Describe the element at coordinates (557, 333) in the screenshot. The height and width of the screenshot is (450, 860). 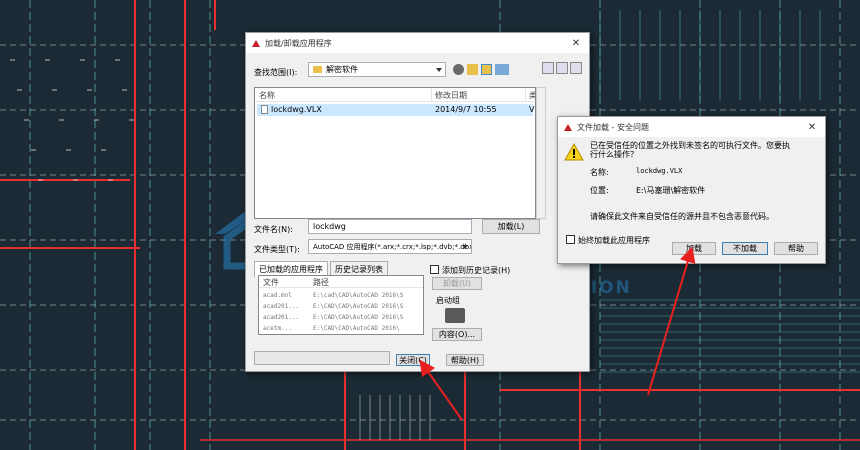
I see `annotation-arrows` at that location.